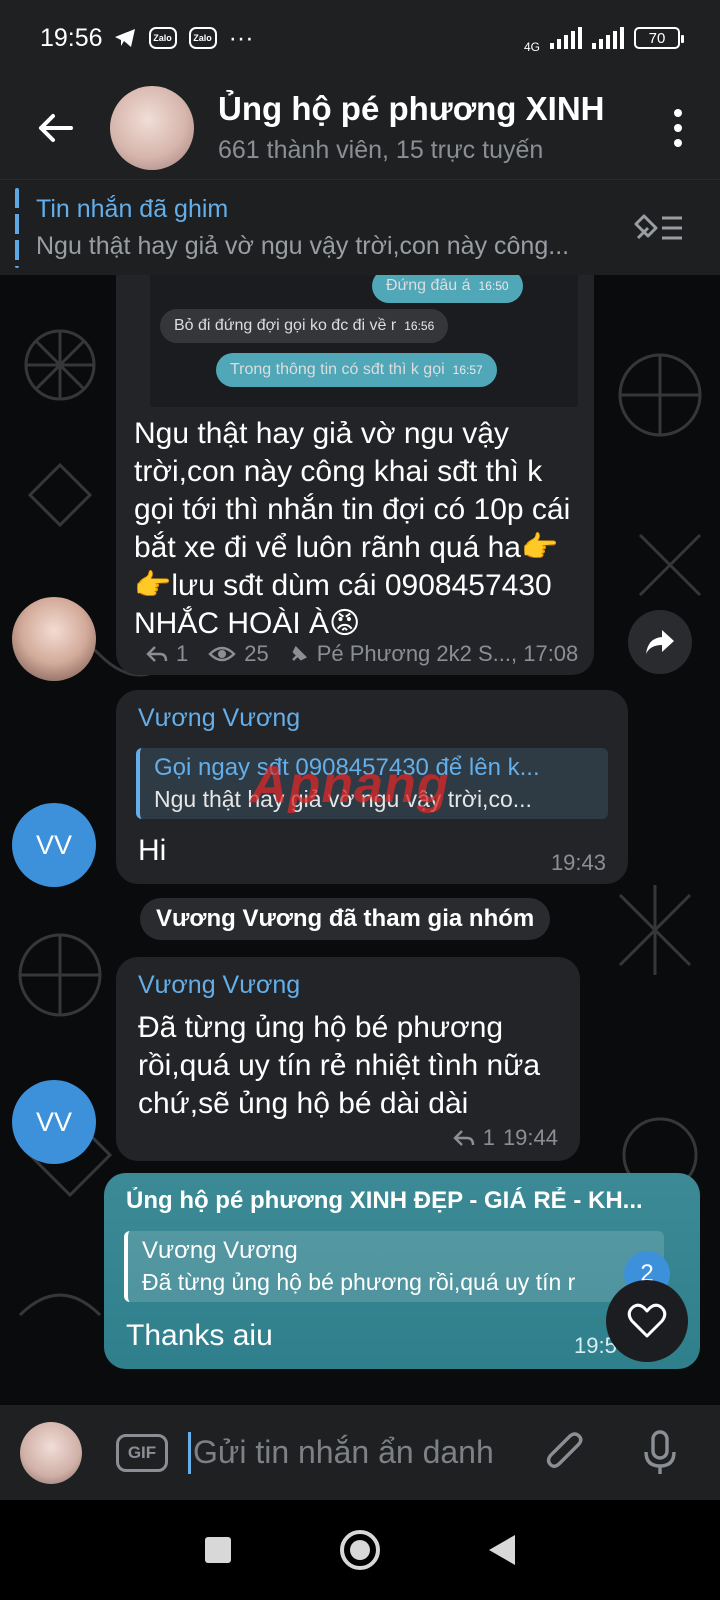  I want to click on post-author-avatar, so click(54, 639).